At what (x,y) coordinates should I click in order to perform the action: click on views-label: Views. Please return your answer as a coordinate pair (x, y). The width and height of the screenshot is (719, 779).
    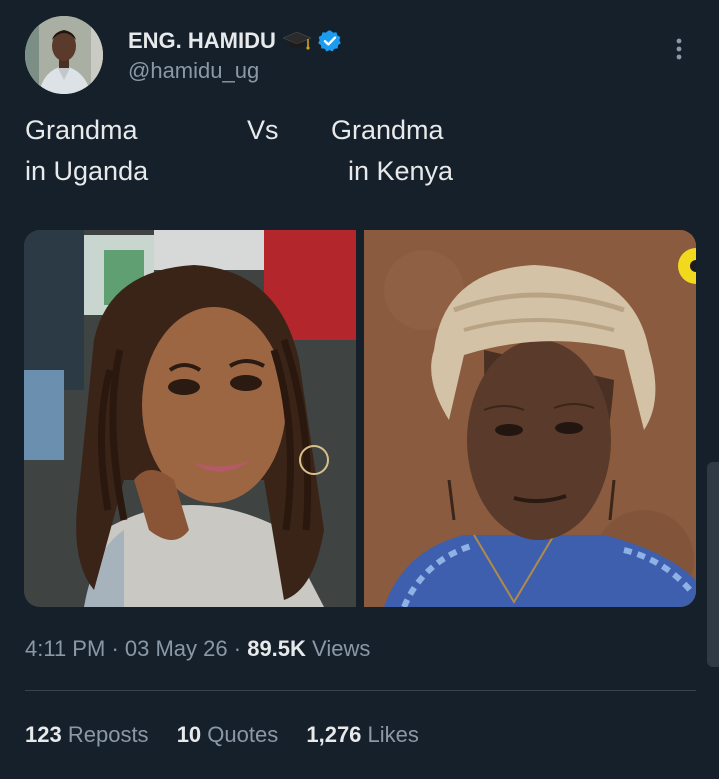
    Looking at the image, I should click on (341, 648).